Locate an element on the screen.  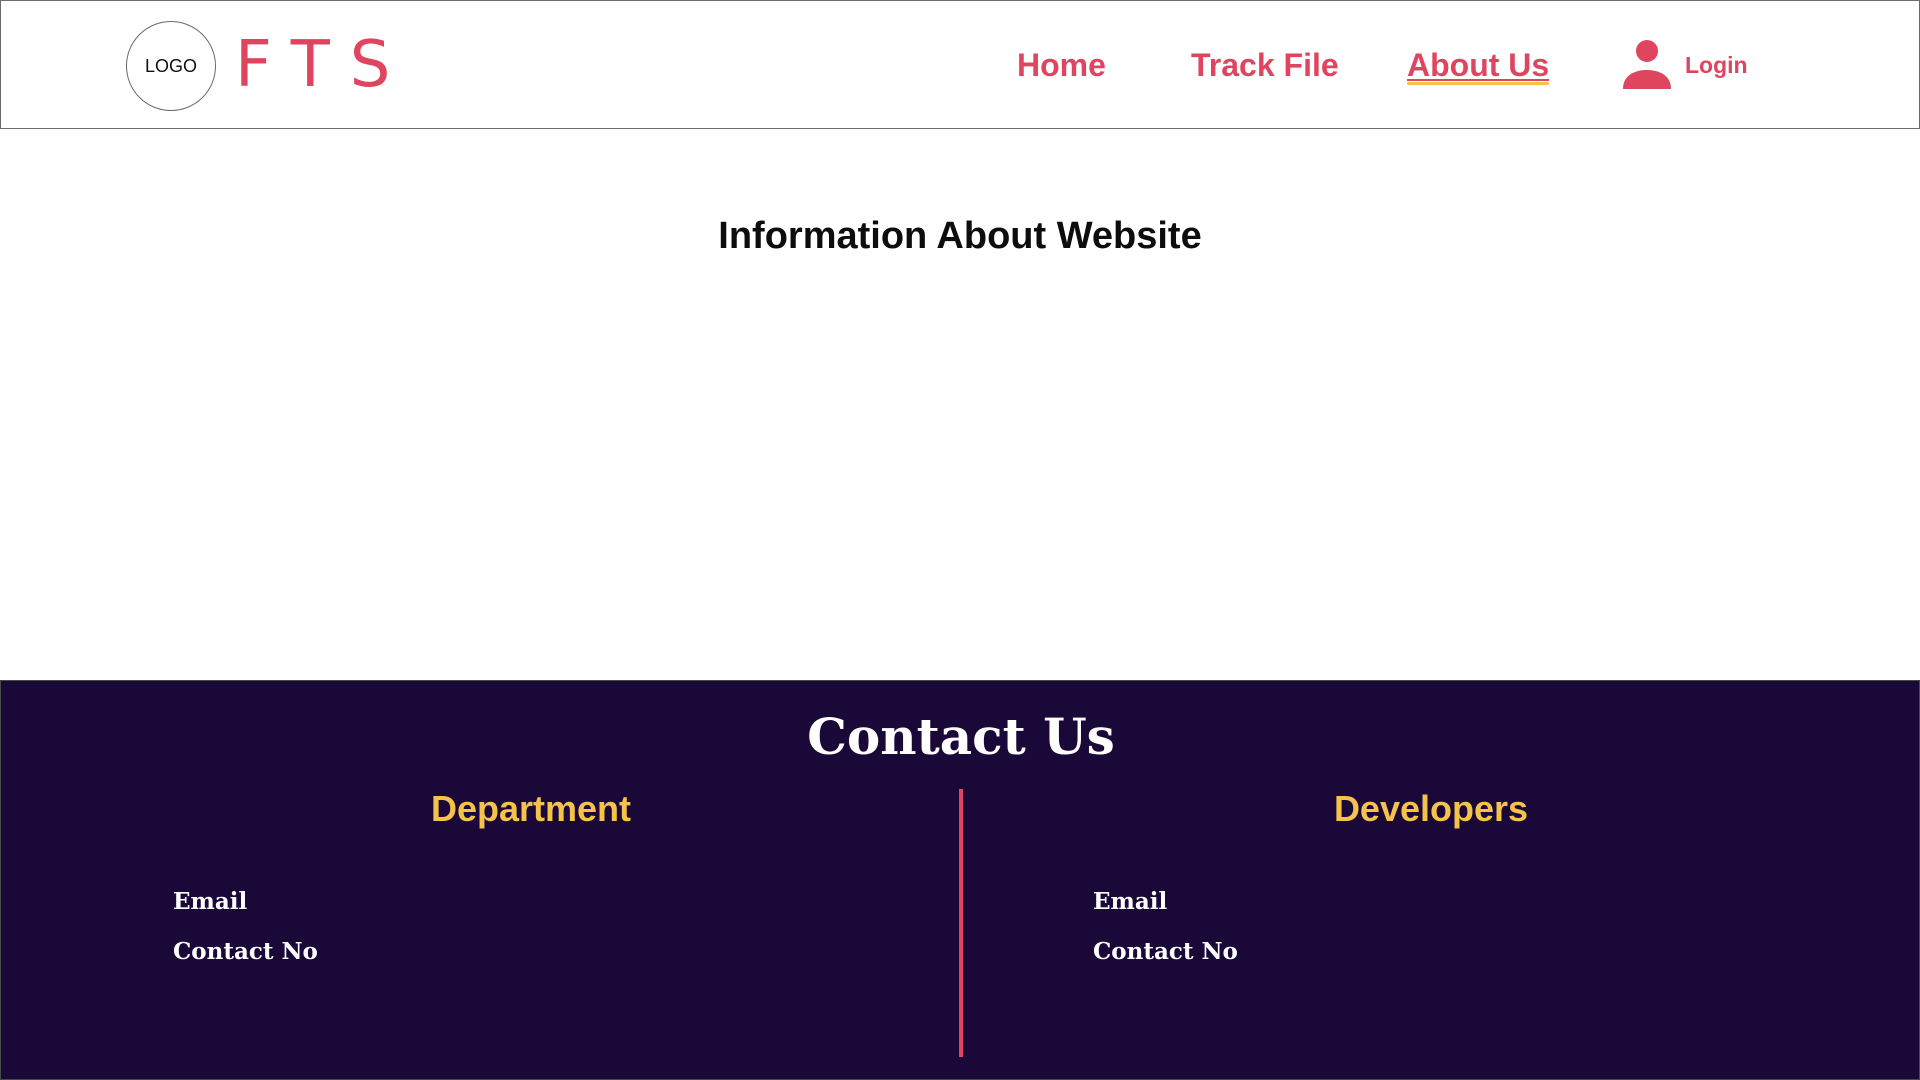
login-label: Login is located at coordinates (1716, 64).